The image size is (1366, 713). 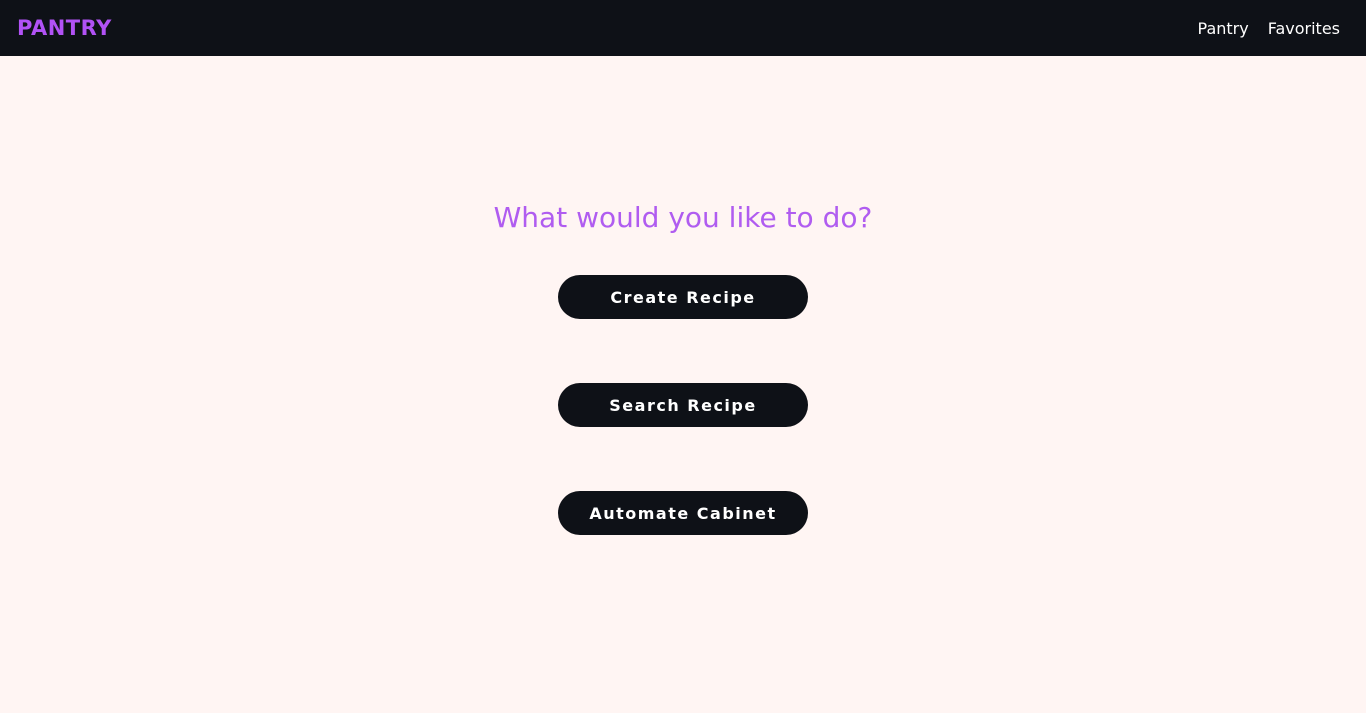 I want to click on page-heading: What would you like to do?, so click(x=683, y=217).